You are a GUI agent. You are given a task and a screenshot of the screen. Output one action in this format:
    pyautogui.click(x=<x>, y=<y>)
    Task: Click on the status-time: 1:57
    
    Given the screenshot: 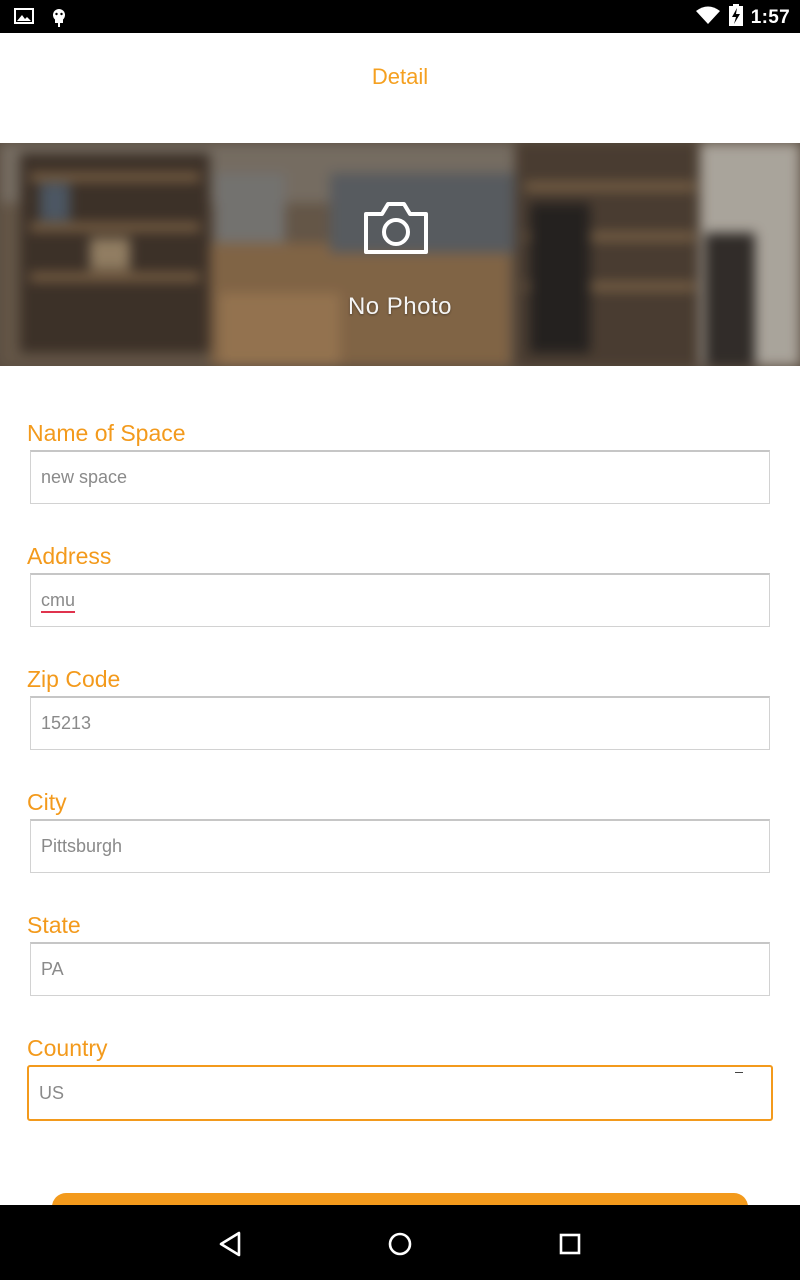 What is the action you would take?
    pyautogui.click(x=770, y=17)
    